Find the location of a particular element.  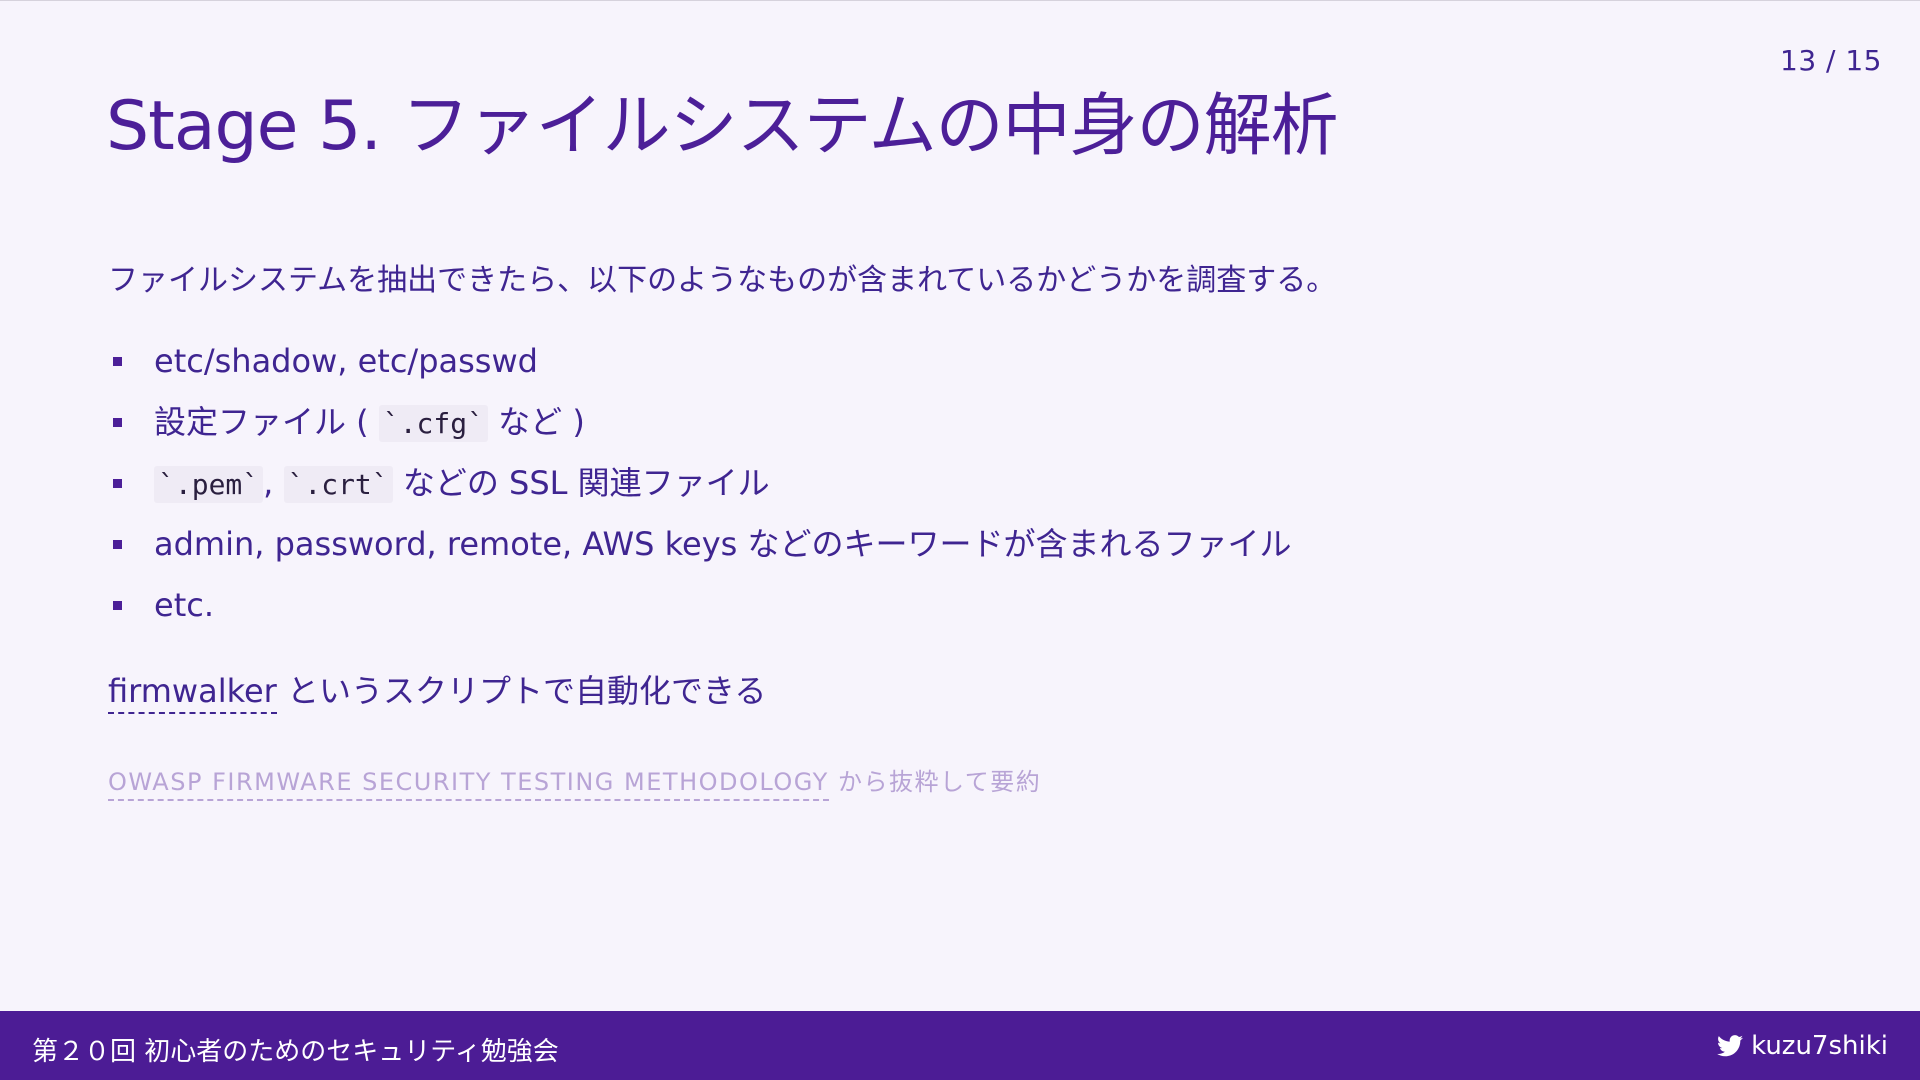

firmwalker-line: firmwalker というスクリプトで自動化できる is located at coordinates (437, 690).